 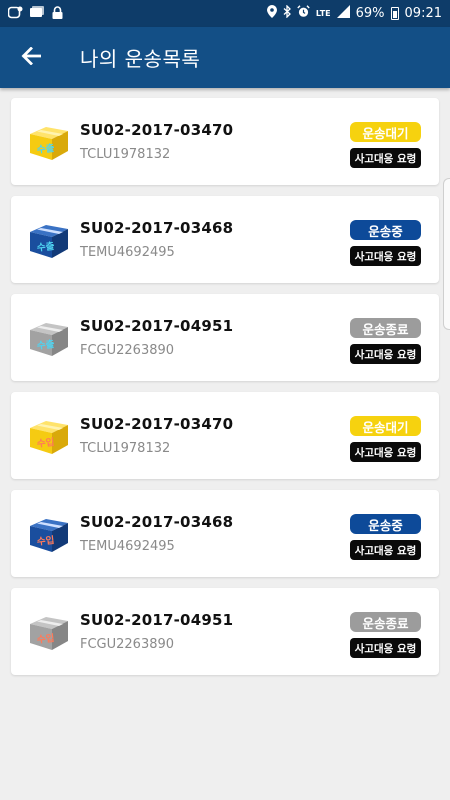 What do you see at coordinates (37, 13) in the screenshot?
I see `message-notification-icon` at bounding box center [37, 13].